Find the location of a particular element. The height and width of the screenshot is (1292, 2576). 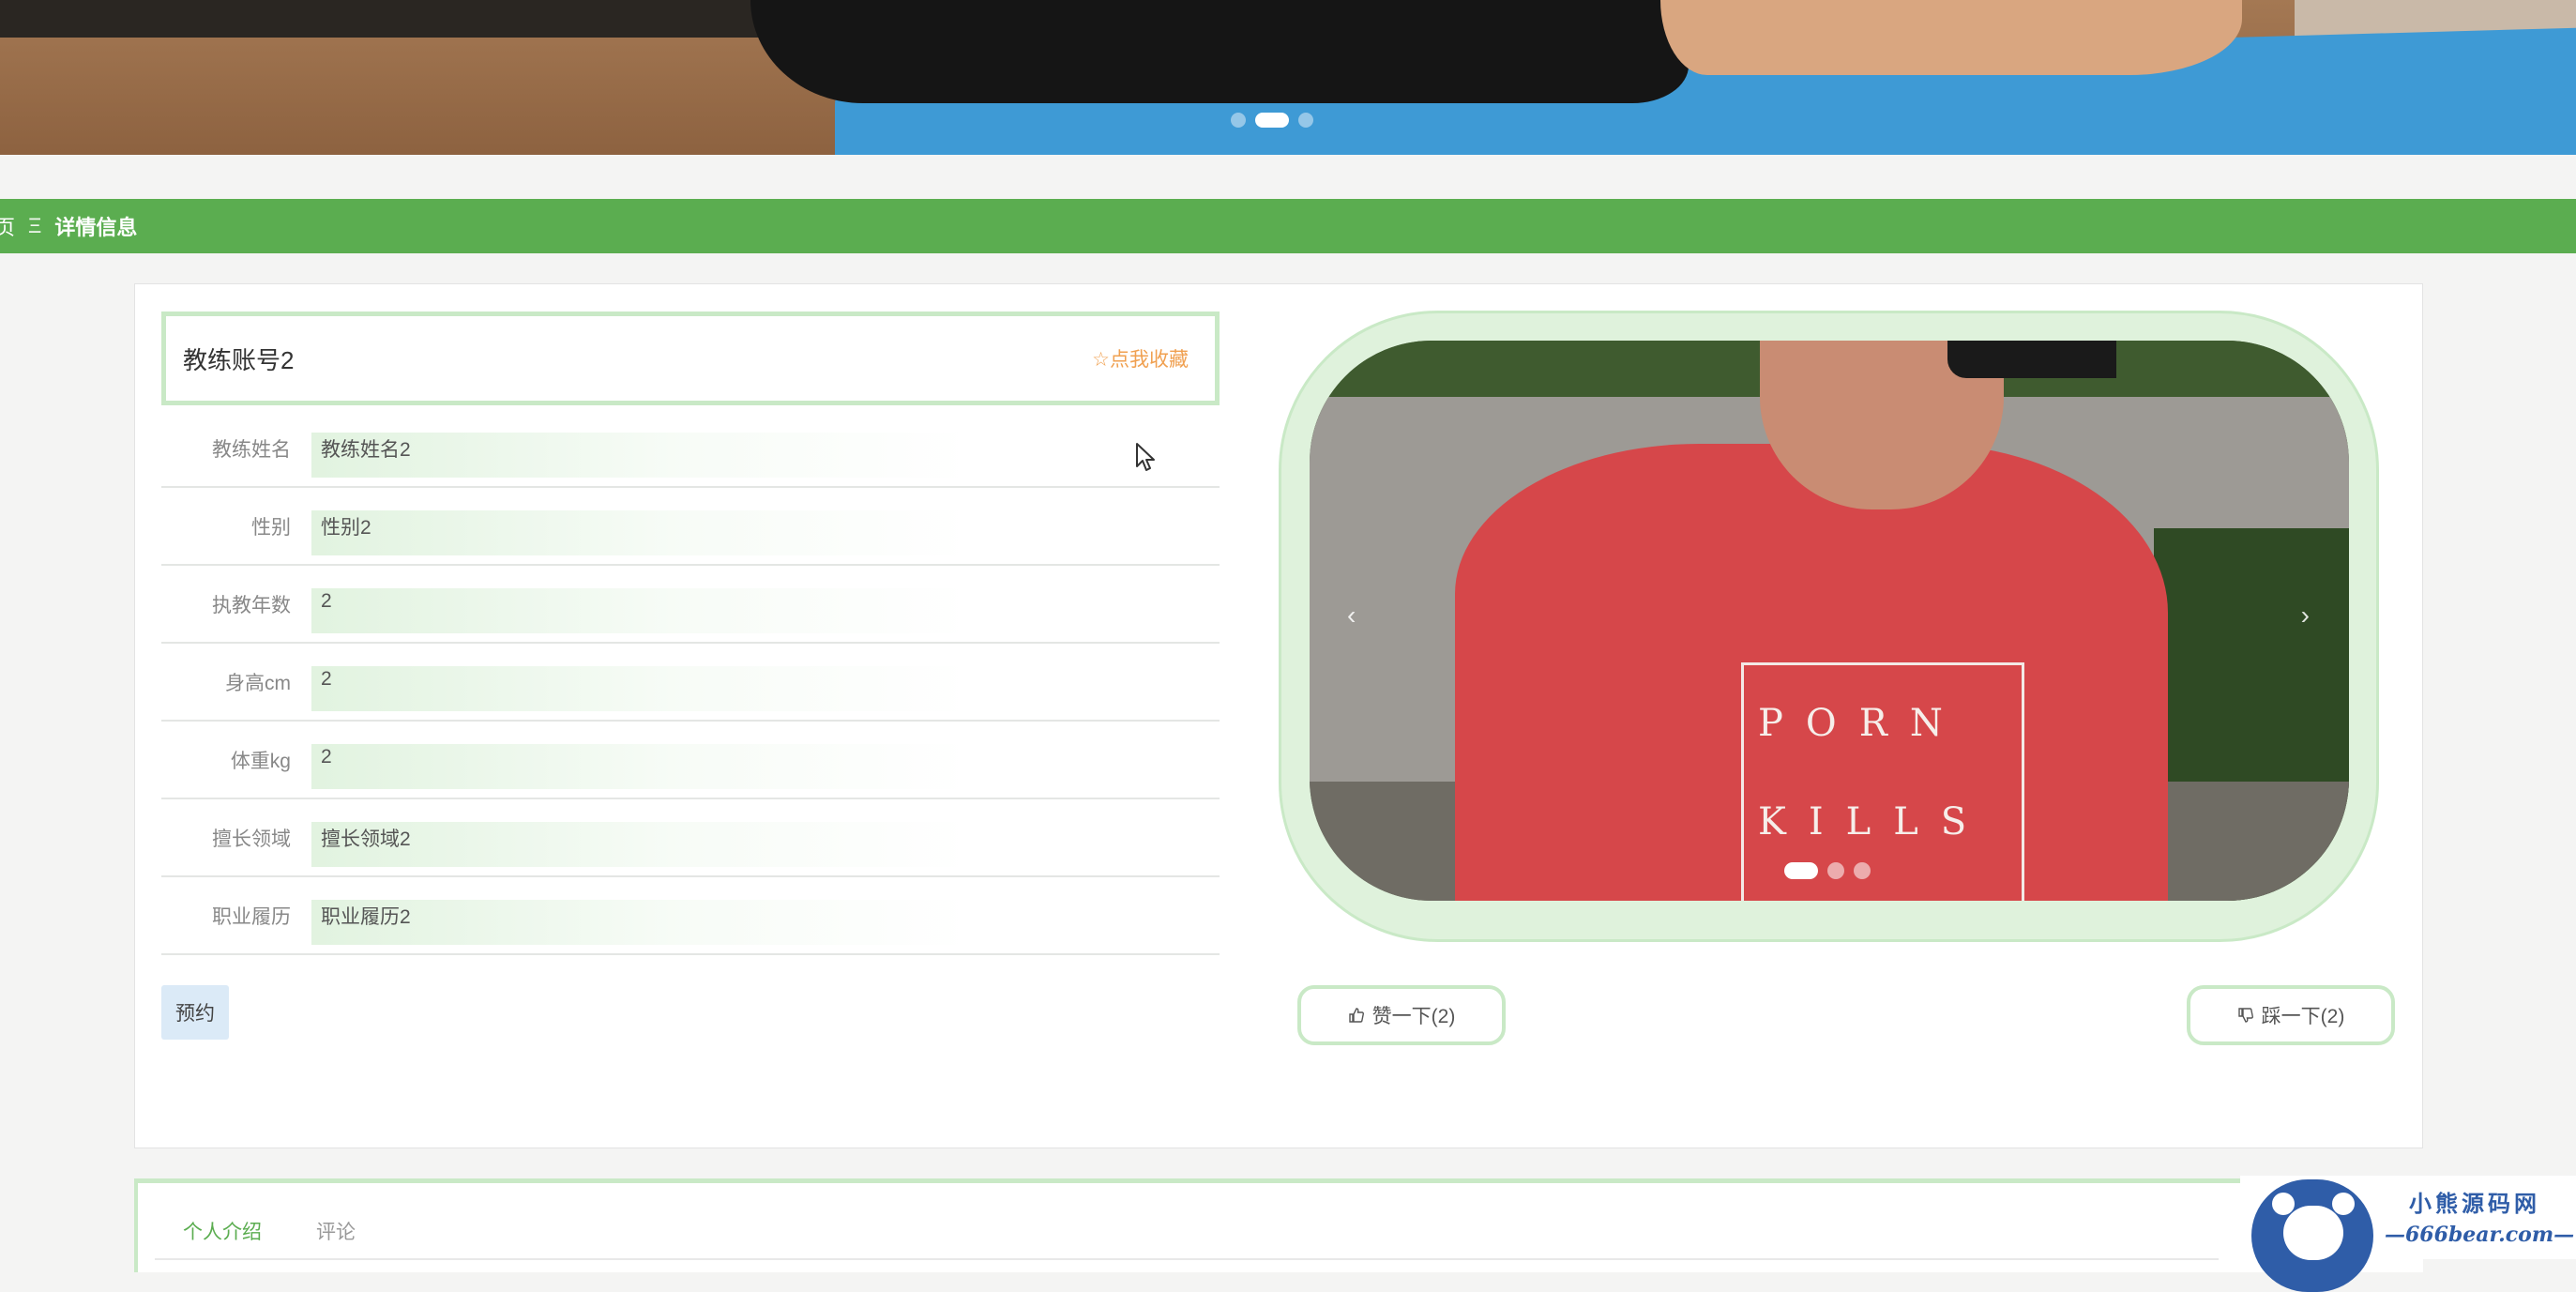

breadcrumb-current: 详情信息 is located at coordinates (96, 227).